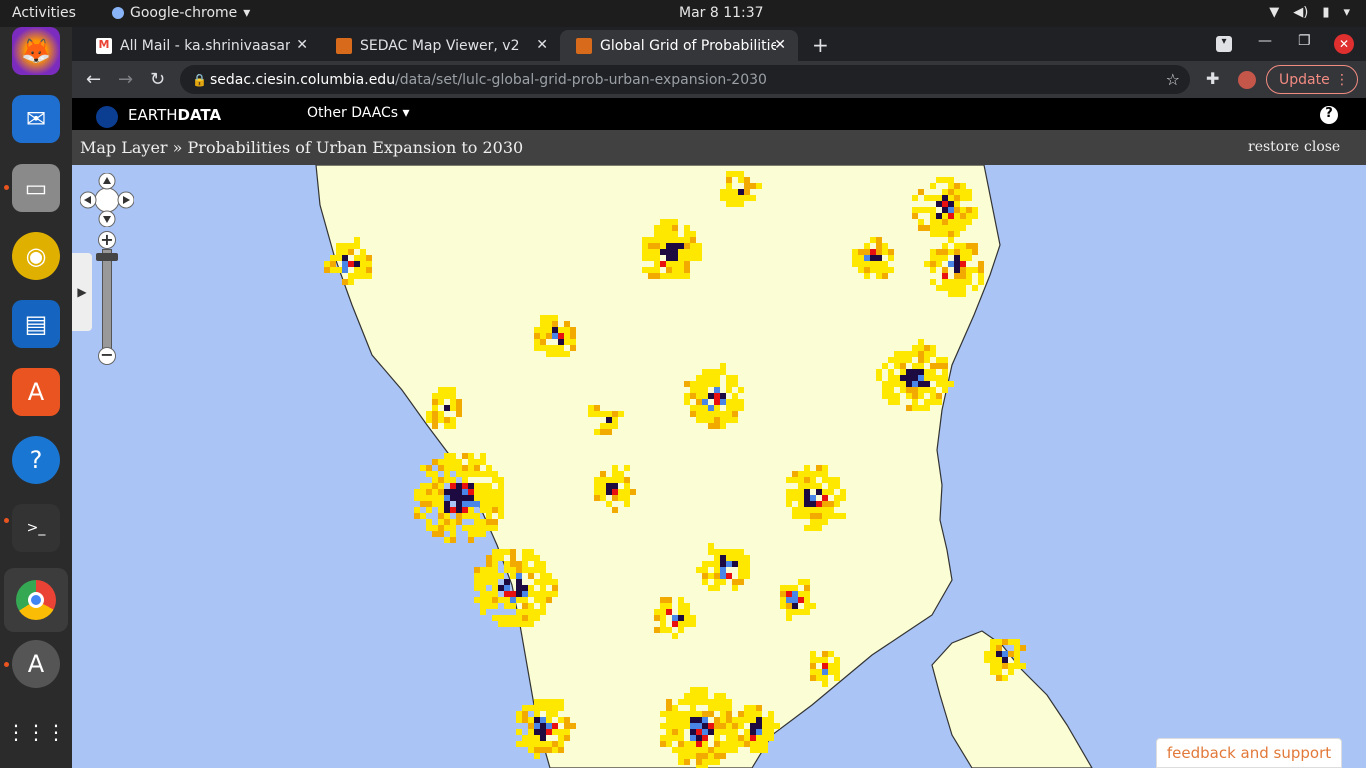 Image resolution: width=1366 pixels, height=768 pixels. What do you see at coordinates (1309, 12) in the screenshot?
I see `system-tray: ▼ ◀) ▮ ▾` at bounding box center [1309, 12].